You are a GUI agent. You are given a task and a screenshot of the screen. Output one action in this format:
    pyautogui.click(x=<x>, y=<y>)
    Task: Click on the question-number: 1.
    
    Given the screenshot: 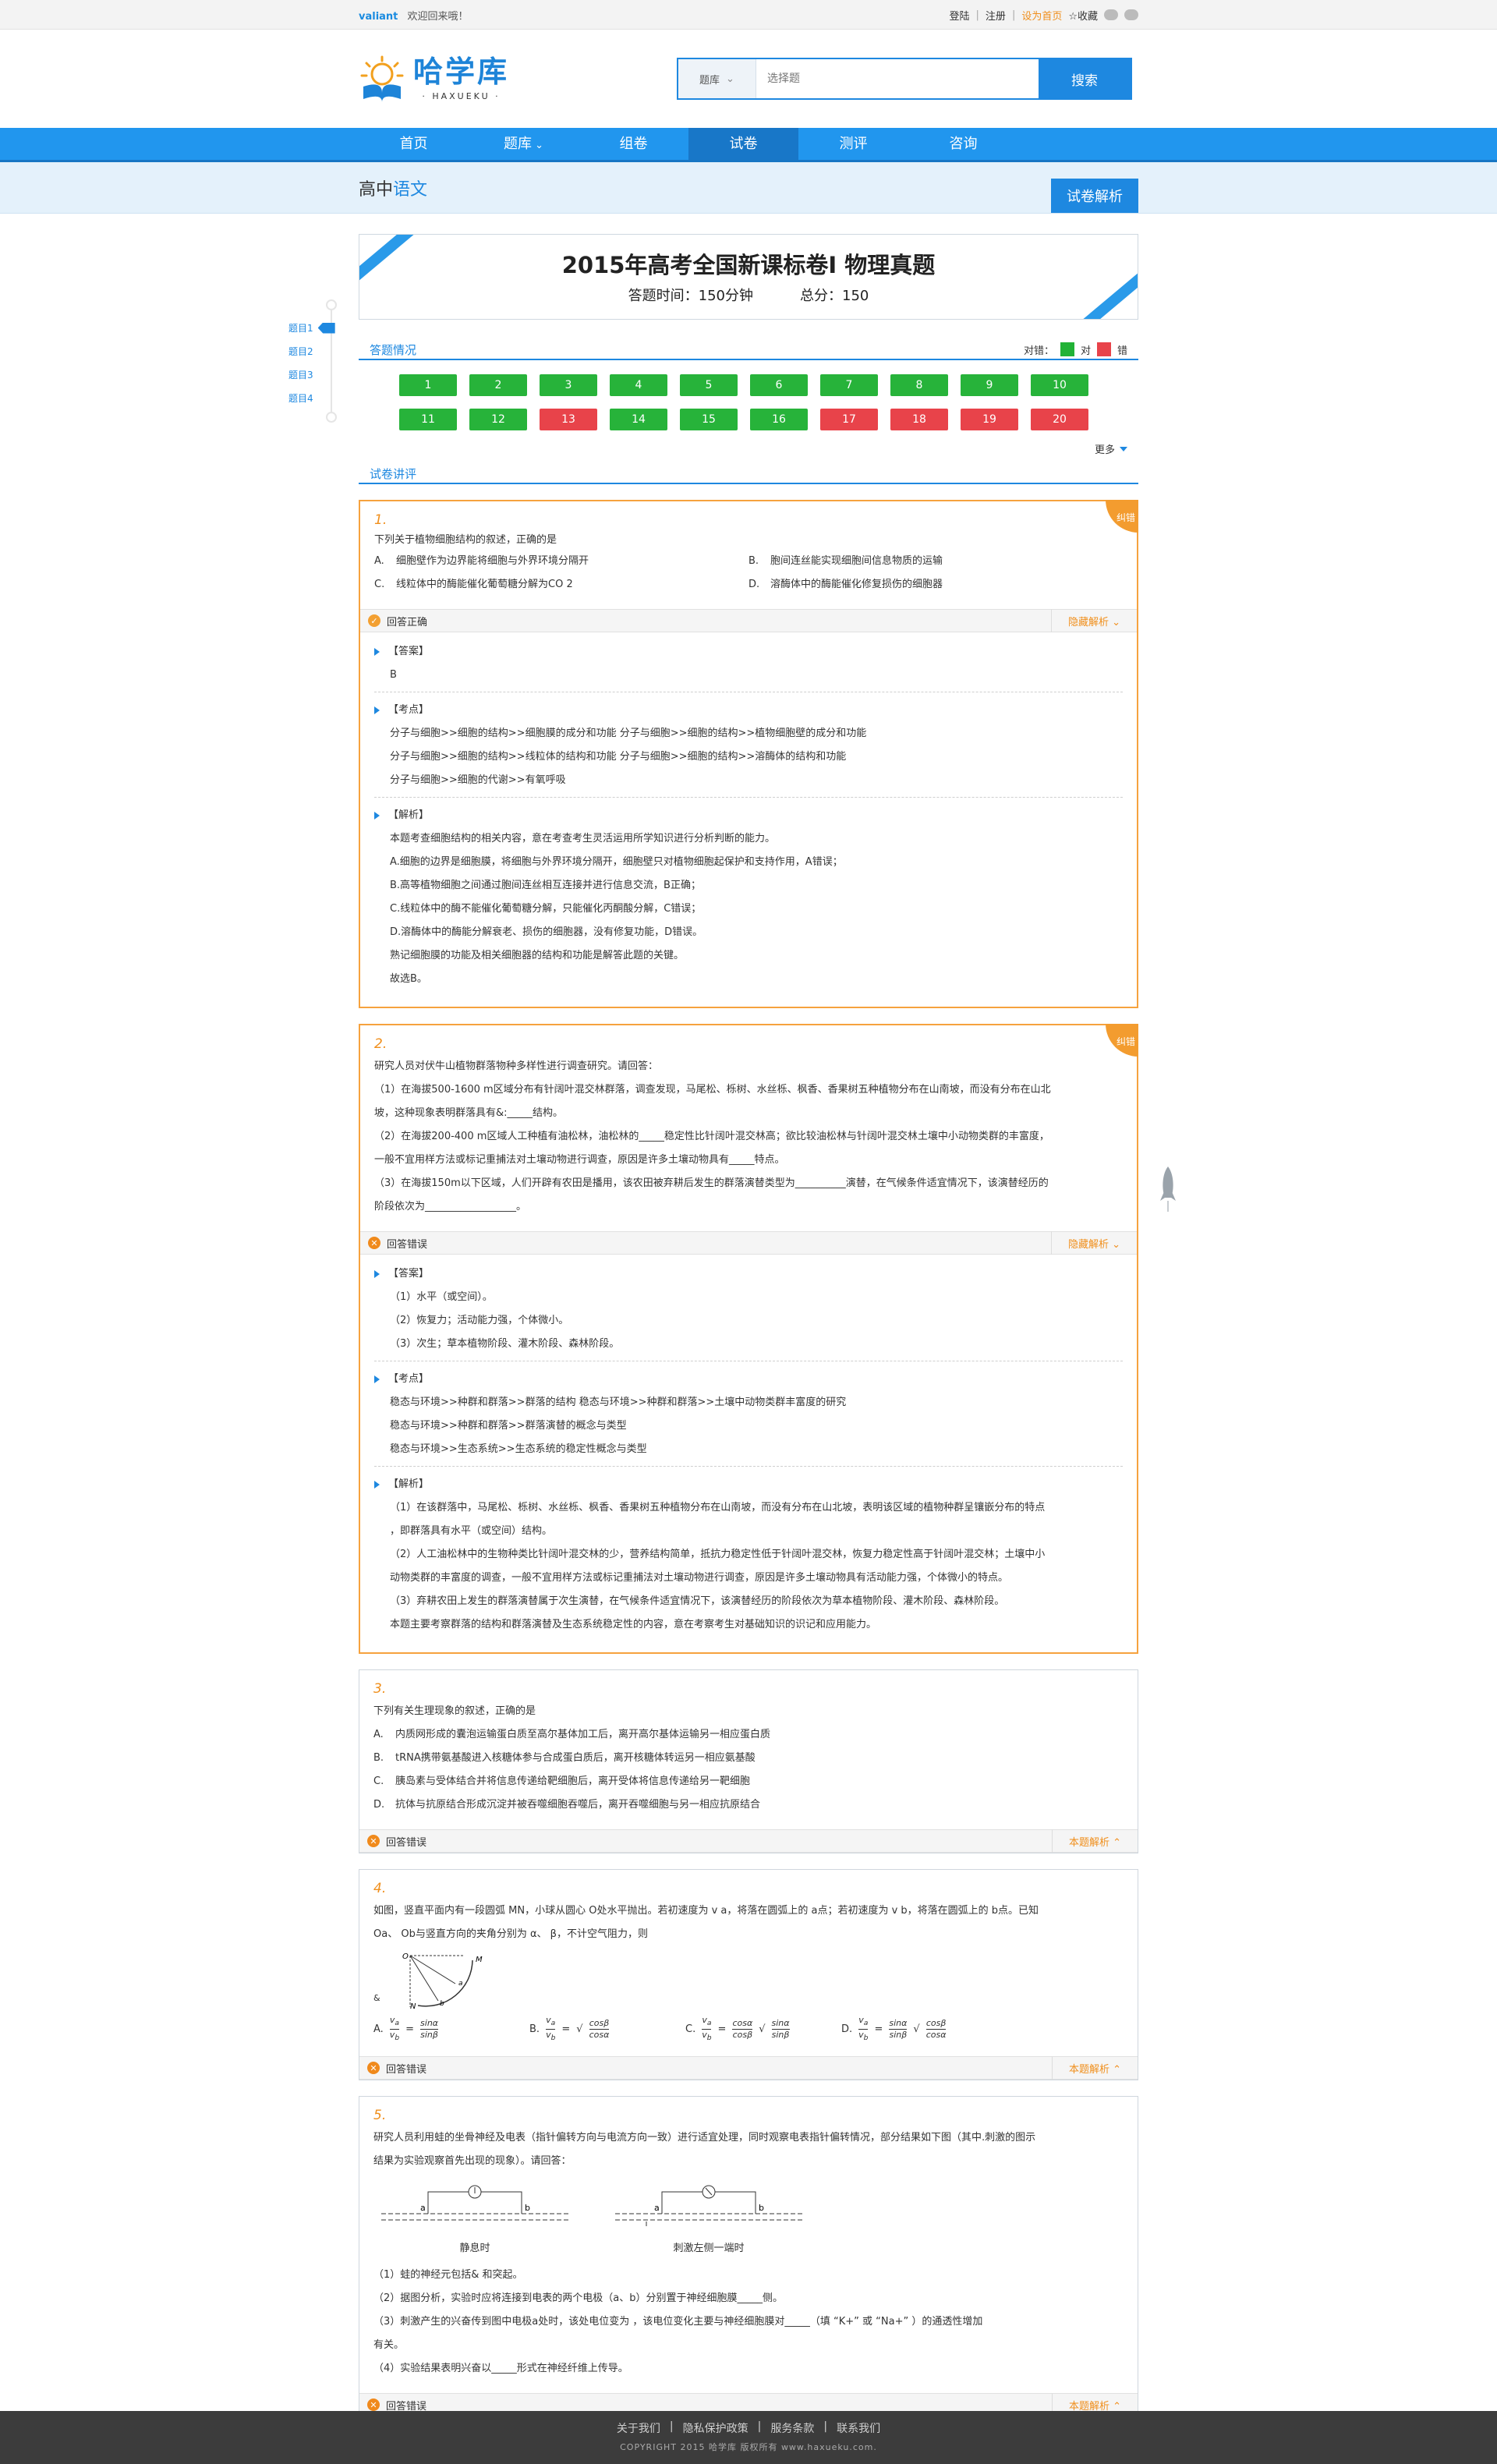 What is the action you would take?
    pyautogui.click(x=381, y=520)
    